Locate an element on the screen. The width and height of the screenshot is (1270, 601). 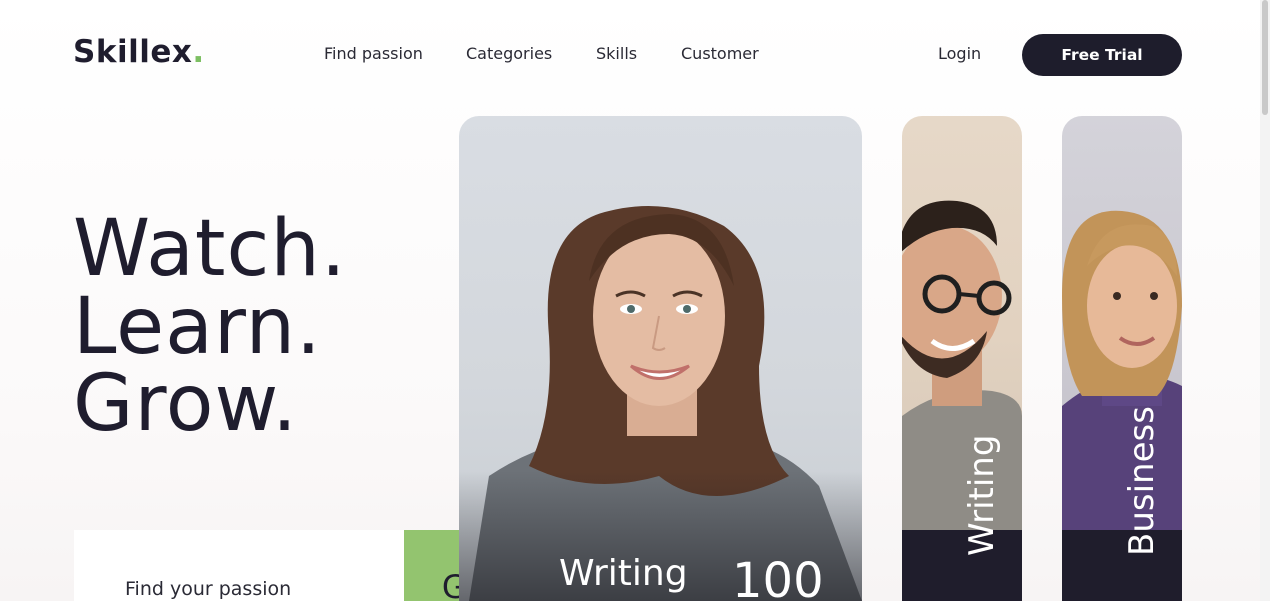
card-main-count: 100 is located at coordinates (778, 577).